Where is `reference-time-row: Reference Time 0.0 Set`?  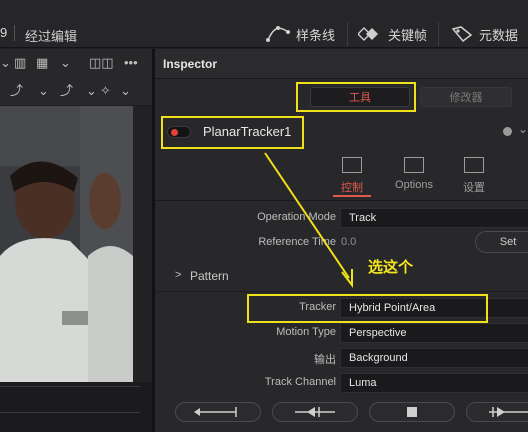 reference-time-row: Reference Time 0.0 Set is located at coordinates (341, 243).